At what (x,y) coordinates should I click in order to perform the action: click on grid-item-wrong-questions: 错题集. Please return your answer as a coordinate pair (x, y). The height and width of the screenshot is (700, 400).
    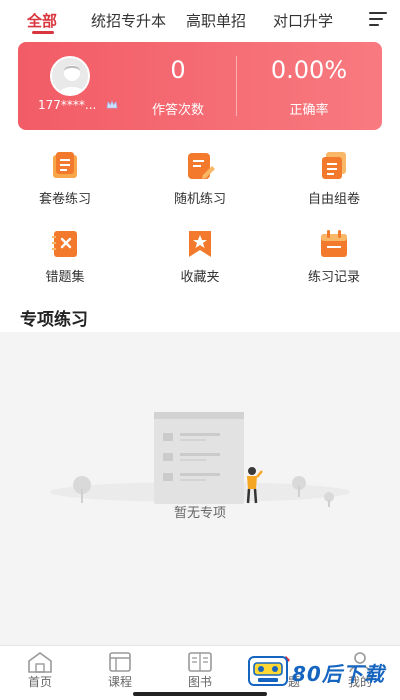
    Looking at the image, I should click on (65, 258).